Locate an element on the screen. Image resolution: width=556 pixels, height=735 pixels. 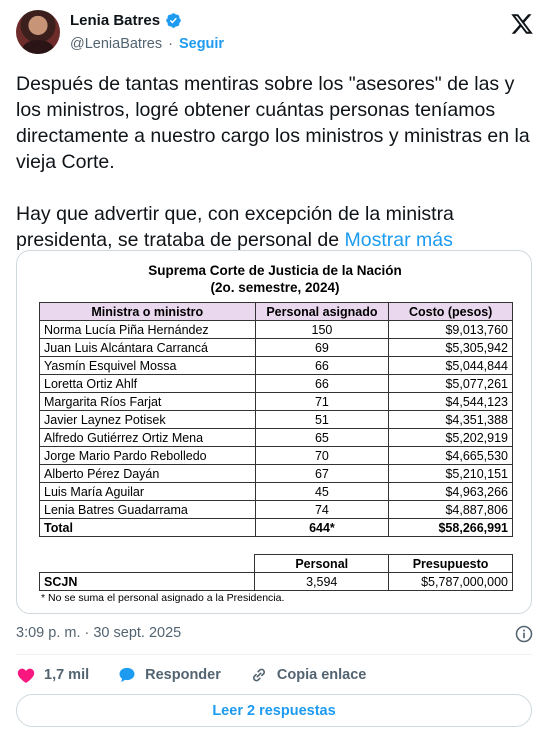
cost-value: $4,665,530 is located at coordinates (450, 455).